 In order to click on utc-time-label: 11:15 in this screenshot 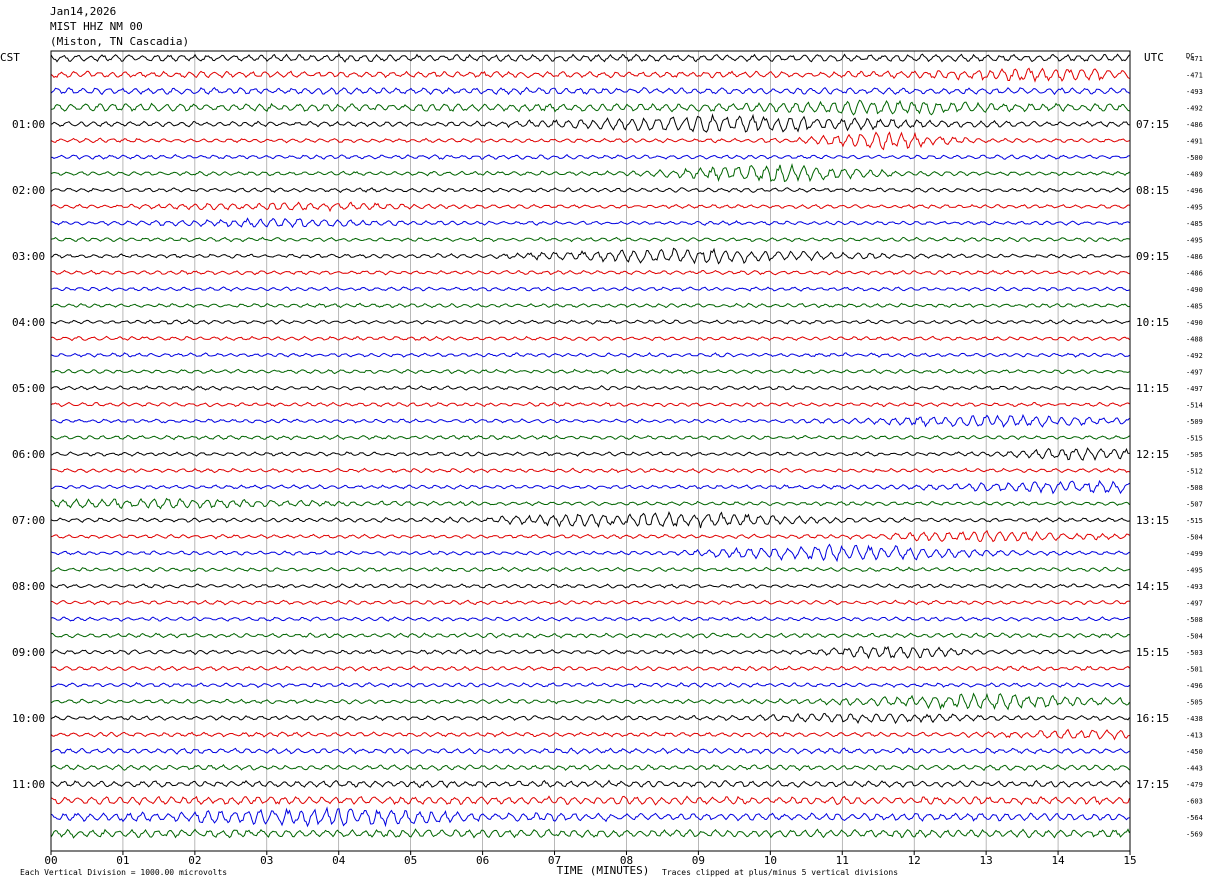, I will do `click(1152, 388)`.